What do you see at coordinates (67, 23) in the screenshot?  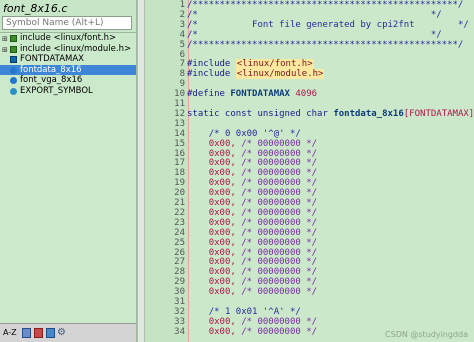 I see `symbol-search-input` at bounding box center [67, 23].